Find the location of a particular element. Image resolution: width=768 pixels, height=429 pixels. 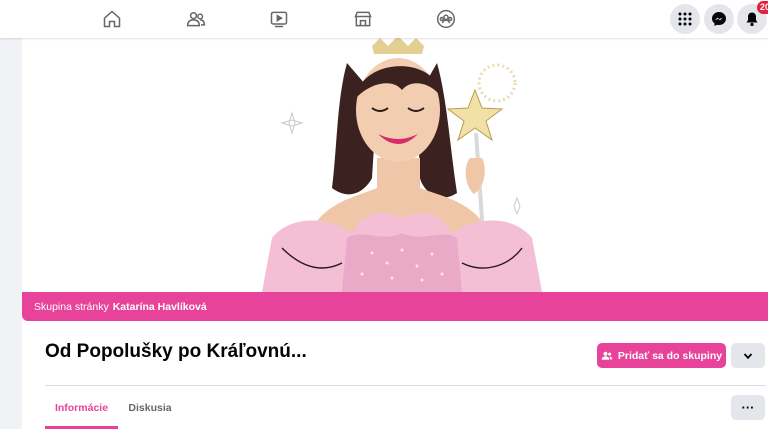

messenger-button is located at coordinates (719, 19).